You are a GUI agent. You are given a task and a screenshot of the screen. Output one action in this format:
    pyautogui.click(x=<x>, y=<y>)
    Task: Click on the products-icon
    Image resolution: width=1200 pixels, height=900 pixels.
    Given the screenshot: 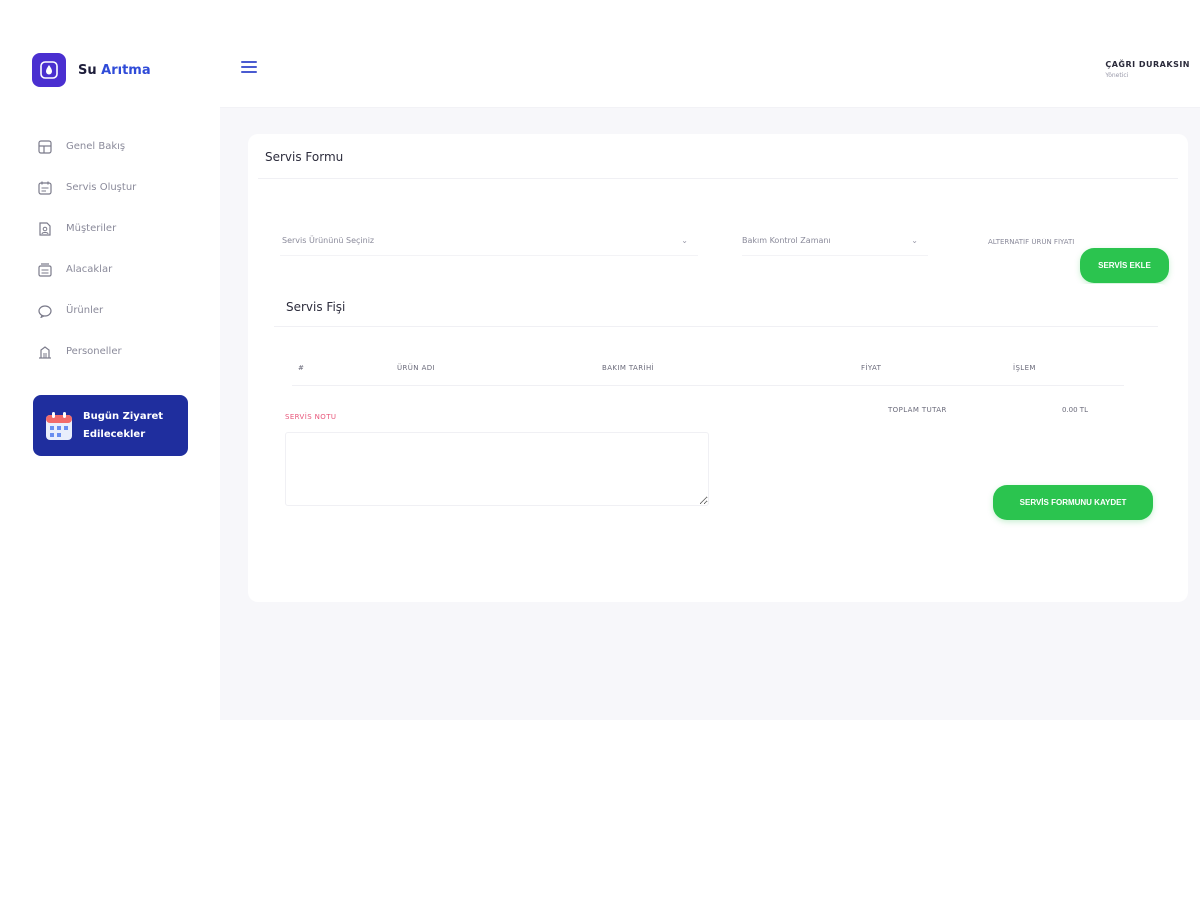 What is the action you would take?
    pyautogui.click(x=45, y=311)
    